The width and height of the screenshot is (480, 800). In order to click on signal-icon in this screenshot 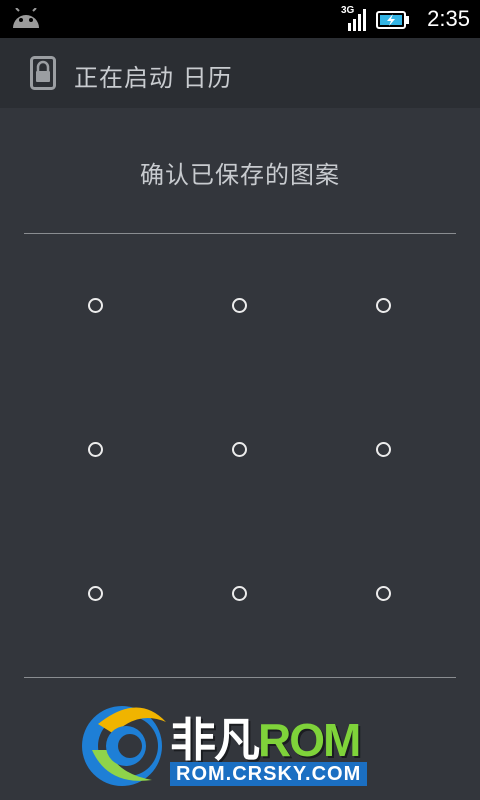, I will do `click(357, 20)`.